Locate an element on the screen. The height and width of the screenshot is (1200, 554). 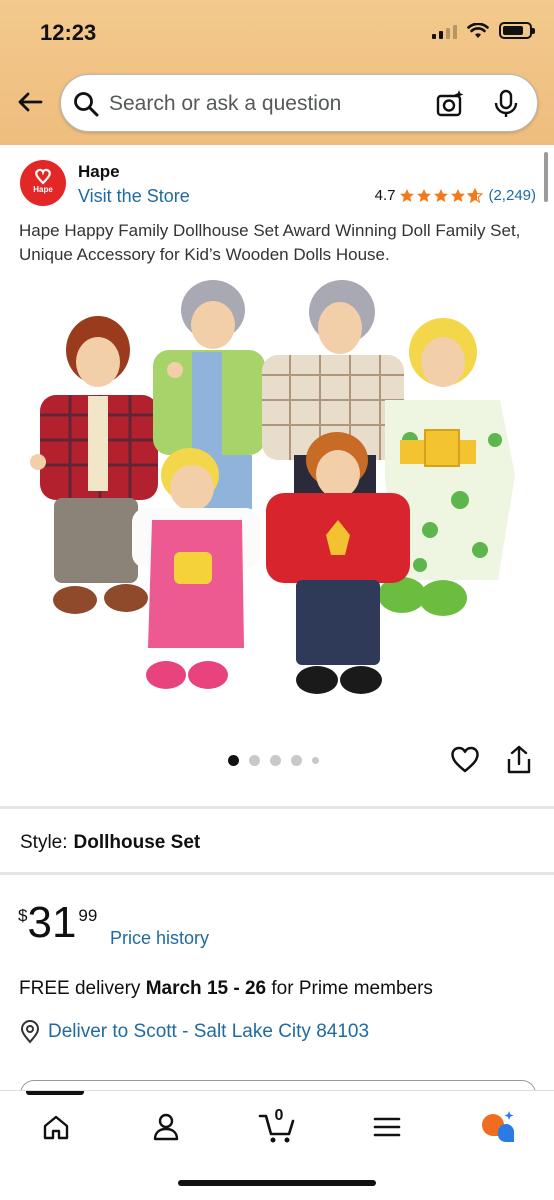
search-input is located at coordinates (264, 104).